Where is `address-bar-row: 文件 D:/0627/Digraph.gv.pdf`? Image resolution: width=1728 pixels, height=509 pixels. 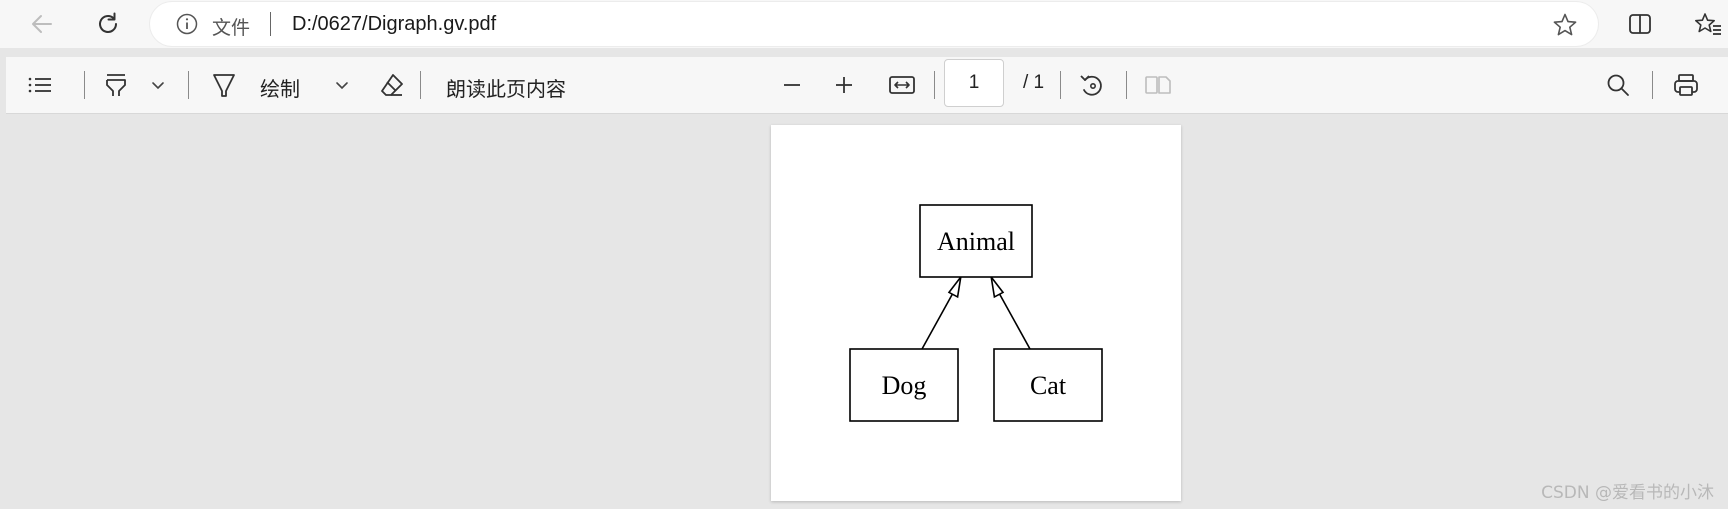 address-bar-row: 文件 D:/0627/Digraph.gv.pdf is located at coordinates (864, 24).